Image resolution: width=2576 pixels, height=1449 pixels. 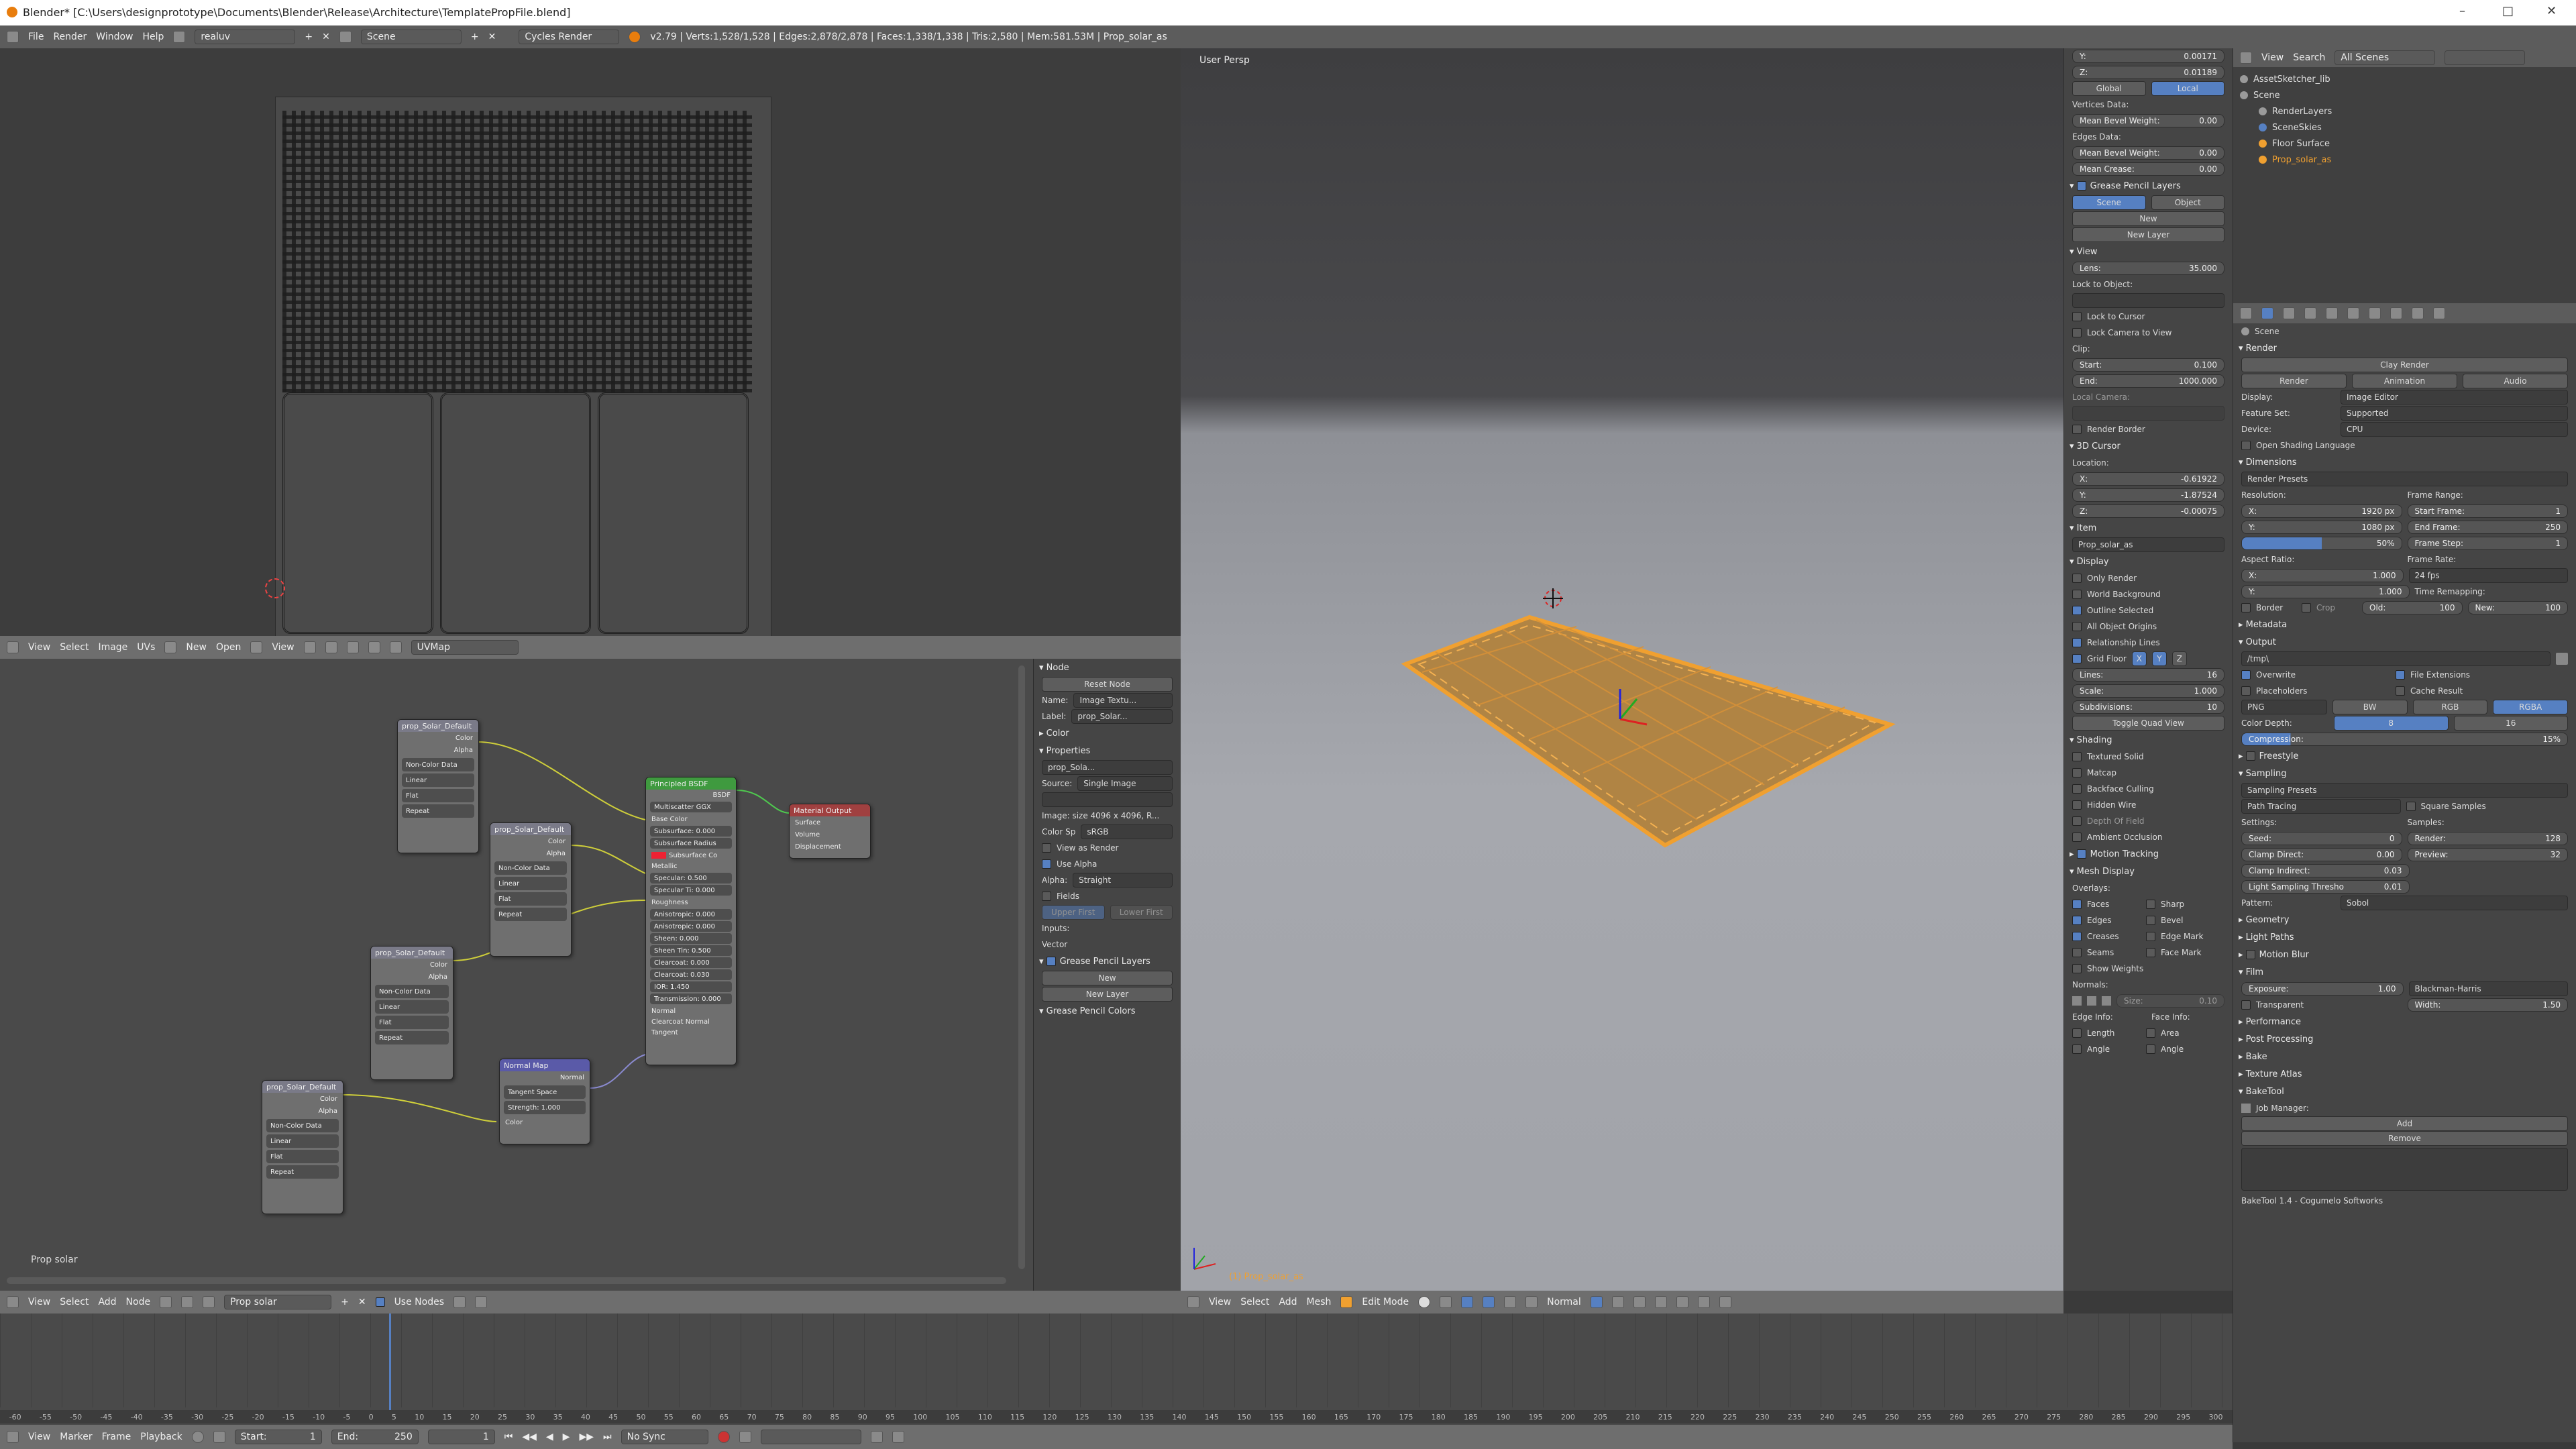 What do you see at coordinates (691, 926) in the screenshot?
I see `input-anisotropic-rotation: Anisotropic: 0.000` at bounding box center [691, 926].